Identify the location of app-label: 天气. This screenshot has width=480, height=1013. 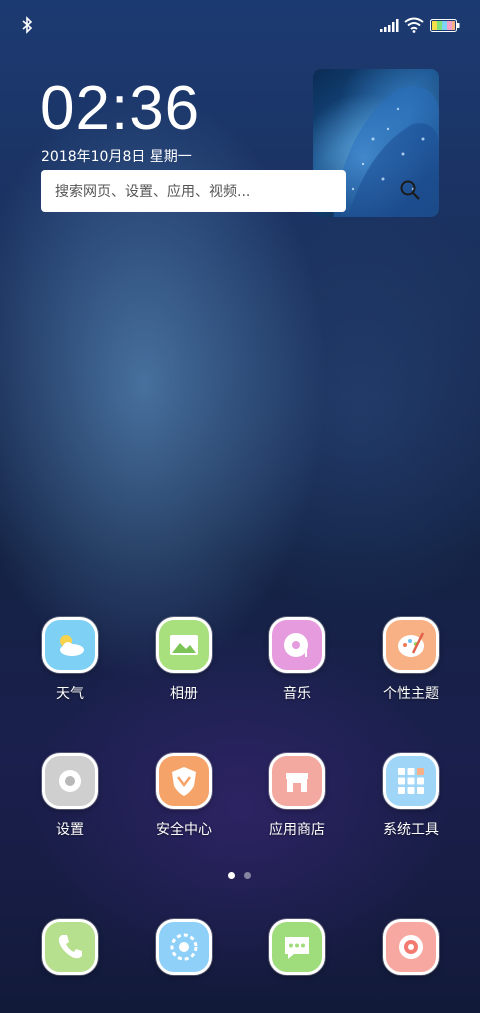
(70, 694).